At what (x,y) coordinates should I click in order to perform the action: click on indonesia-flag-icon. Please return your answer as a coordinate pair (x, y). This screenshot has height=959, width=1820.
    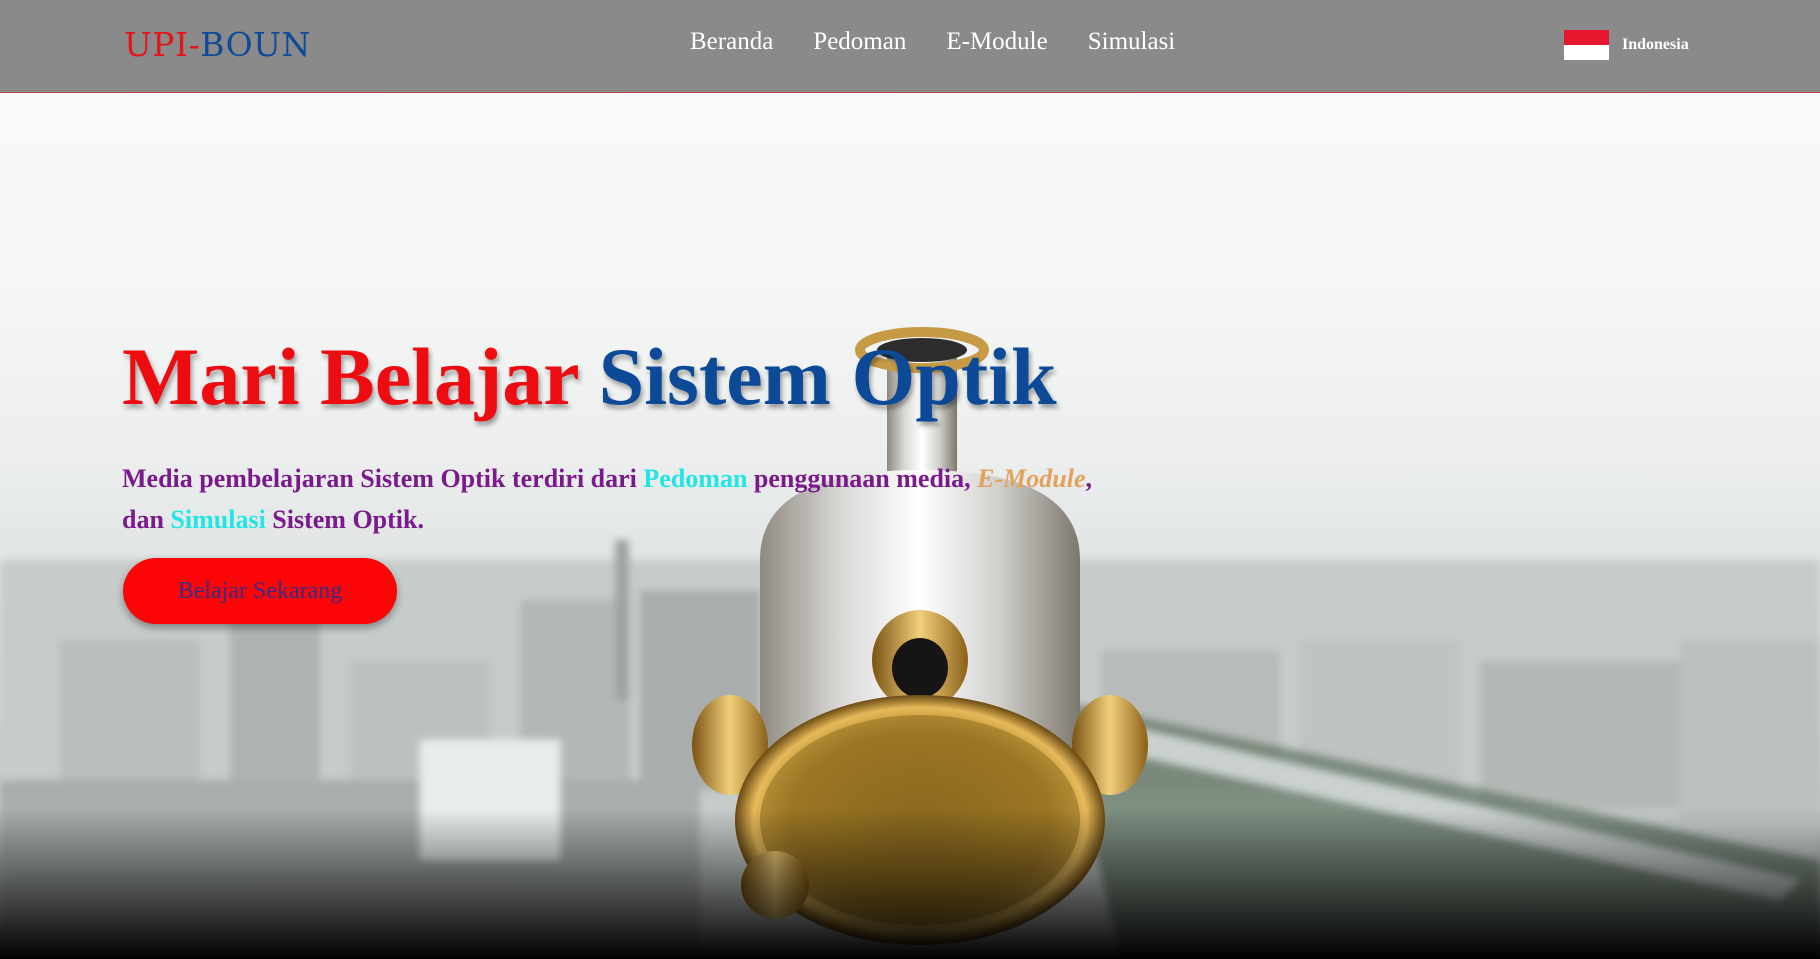
    Looking at the image, I should click on (1586, 45).